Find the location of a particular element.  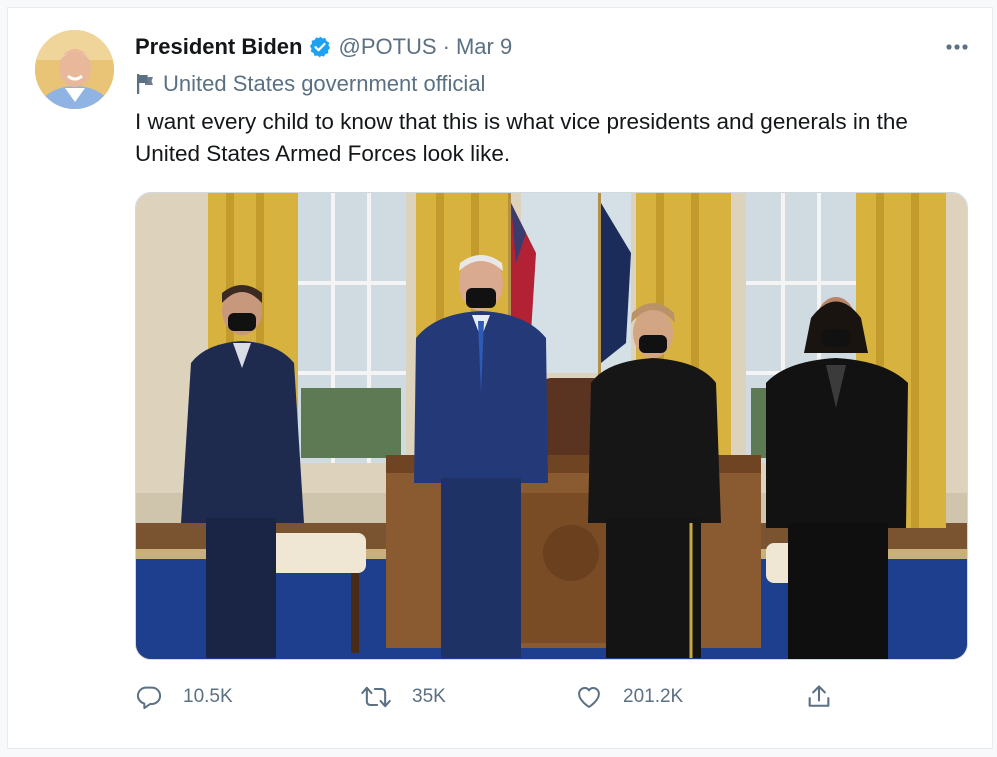

avatar-image is located at coordinates (74, 69).